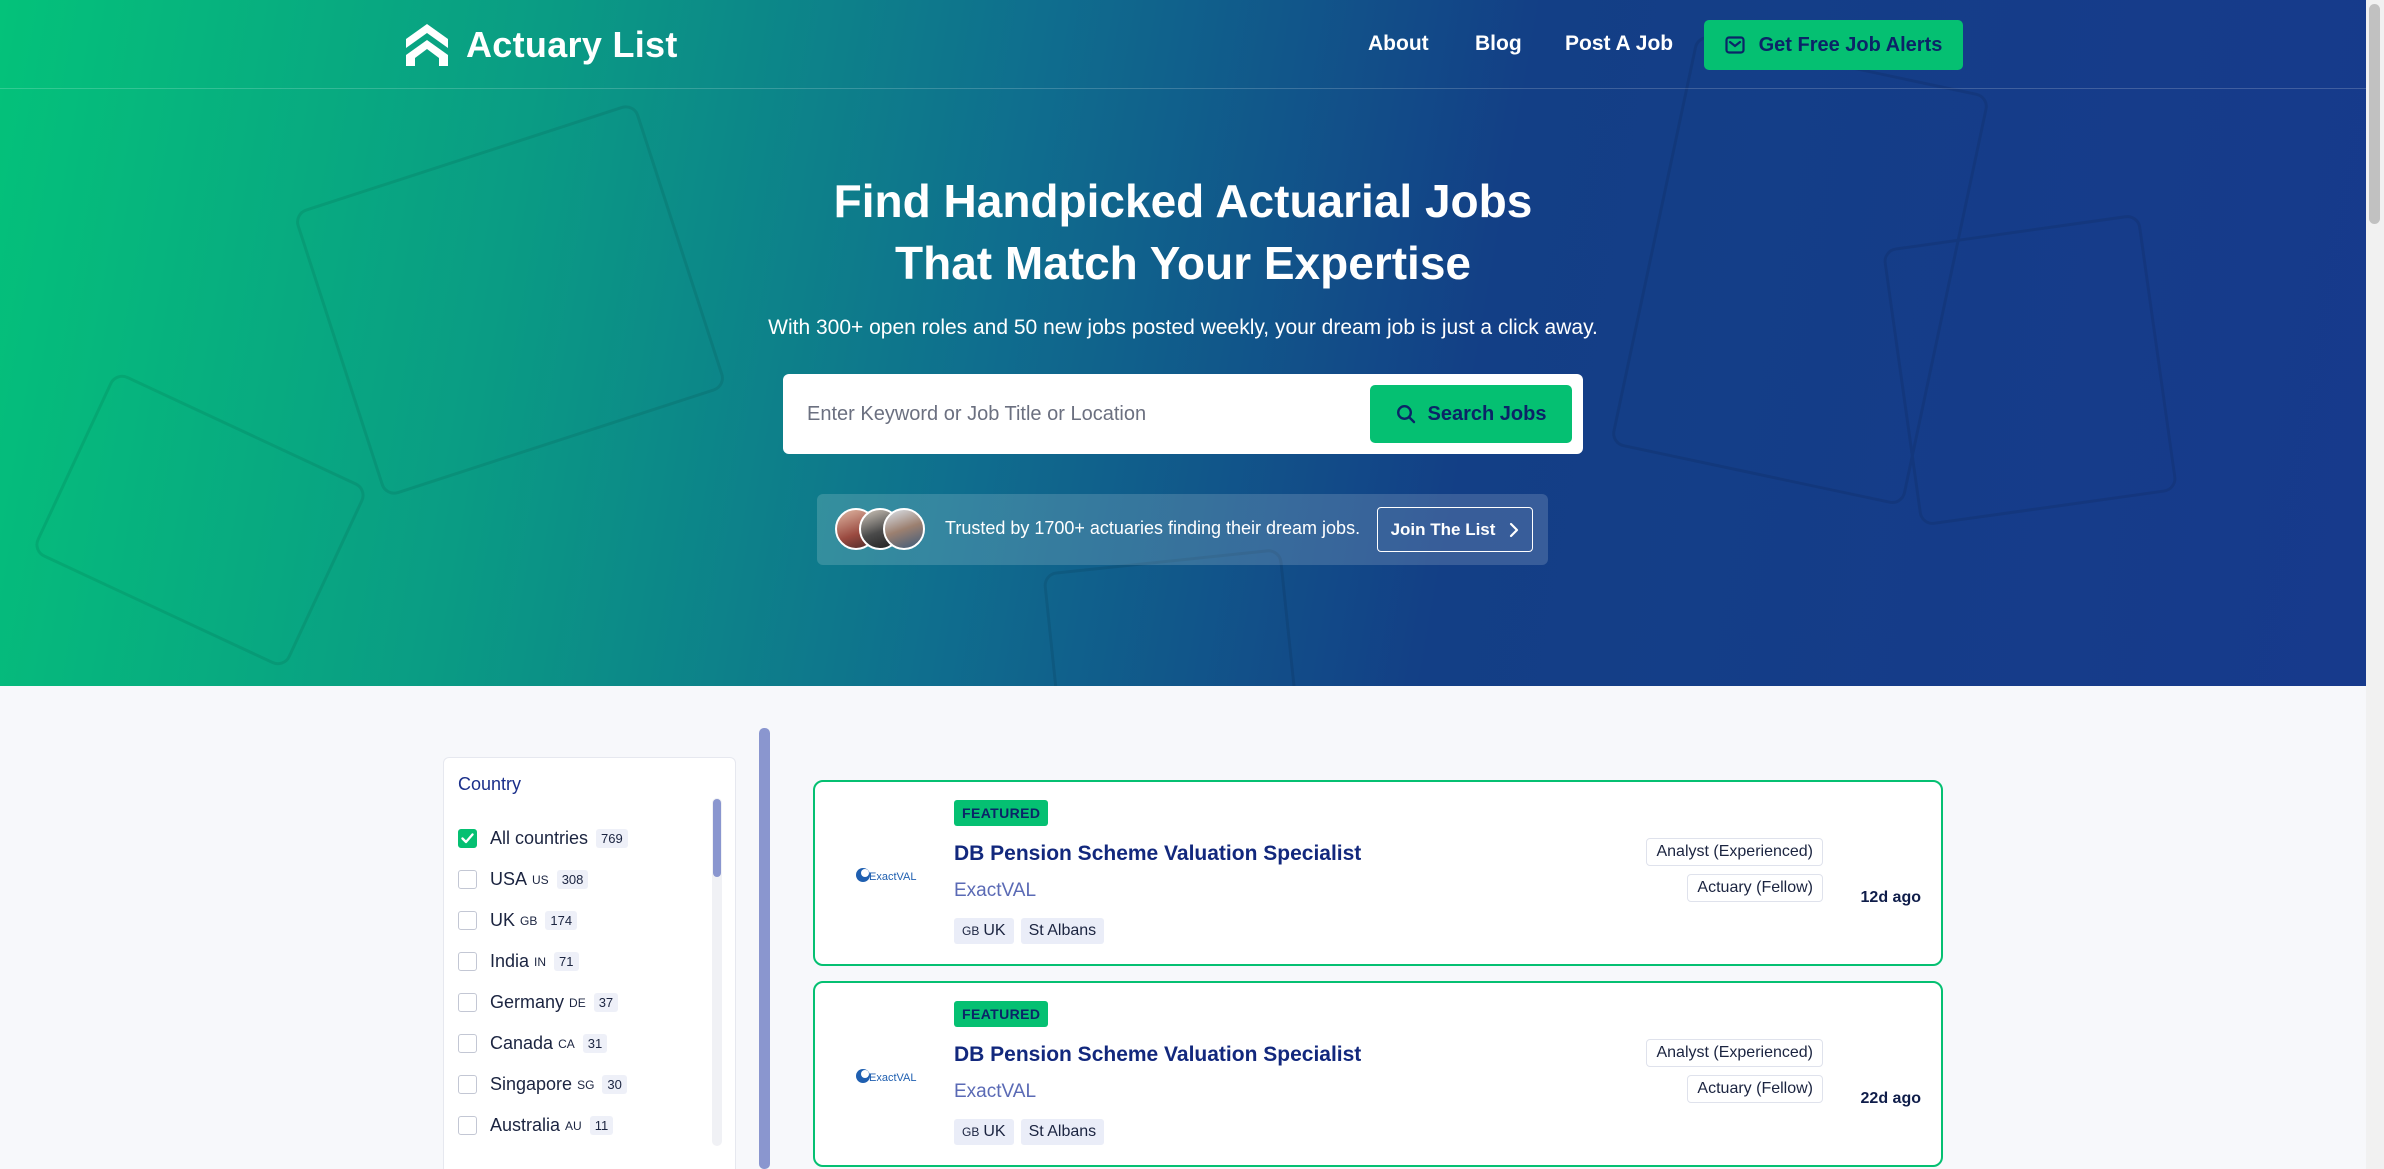 The image size is (2384, 1169). What do you see at coordinates (586, 1084) in the screenshot?
I see `country-code: SG` at bounding box center [586, 1084].